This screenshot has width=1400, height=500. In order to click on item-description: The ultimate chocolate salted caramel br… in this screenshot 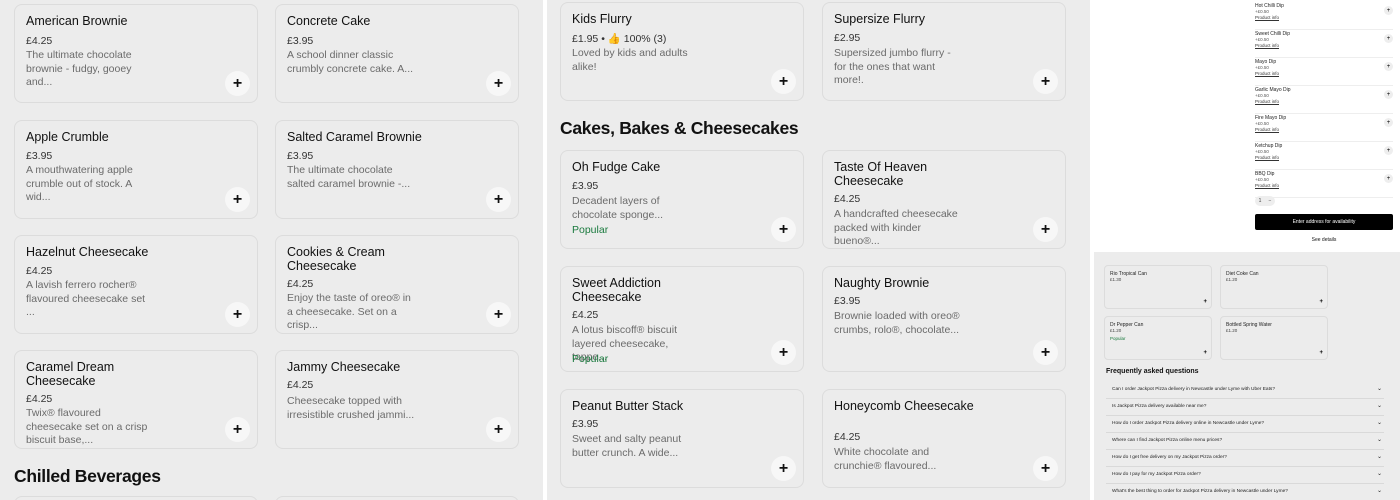, I will do `click(349, 177)`.